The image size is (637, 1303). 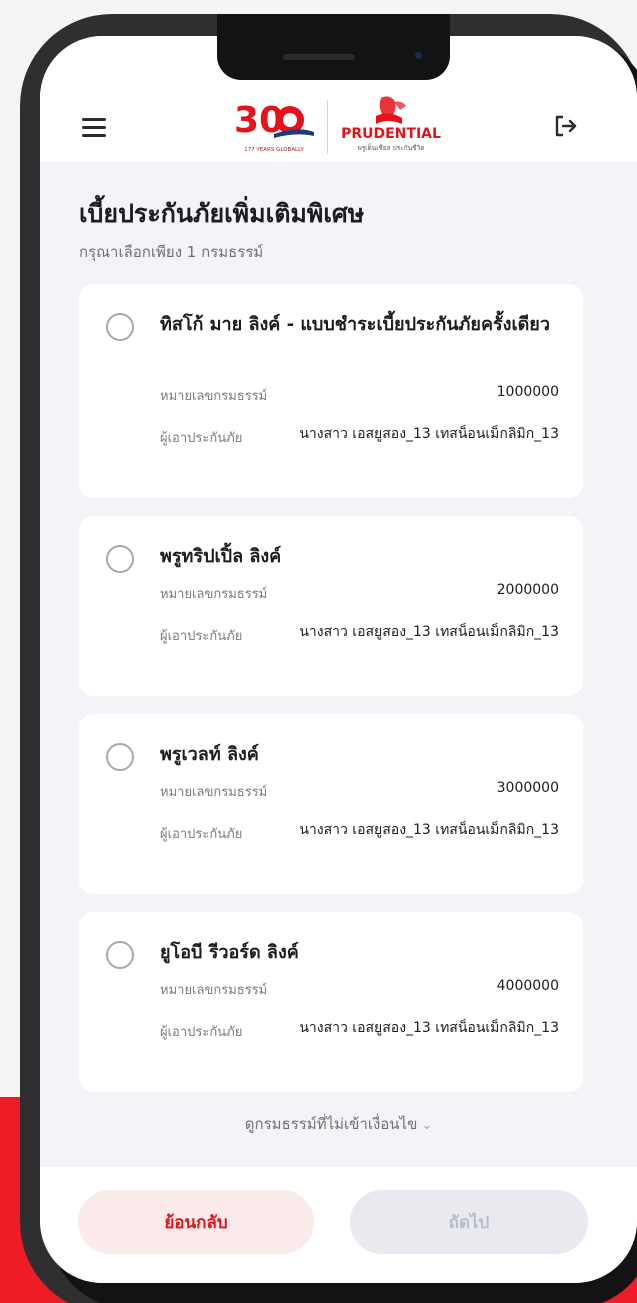 I want to click on policy-name: ยูโอบี รีวอร์ด ลิงค์, so click(x=229, y=952).